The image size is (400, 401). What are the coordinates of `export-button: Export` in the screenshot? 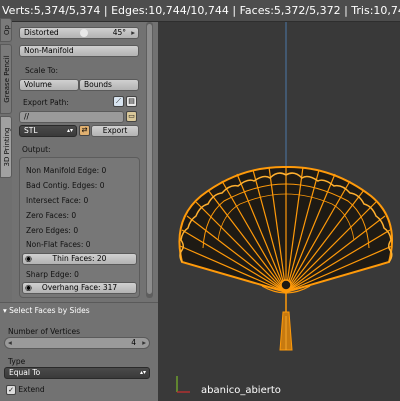 It's located at (115, 131).